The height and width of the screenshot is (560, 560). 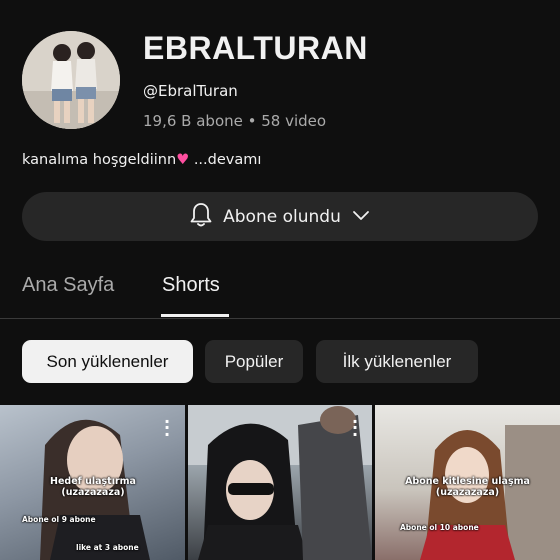 I want to click on channel-description: kanalıma hoşgeldiinn♥ ...devamı, so click(x=141, y=160).